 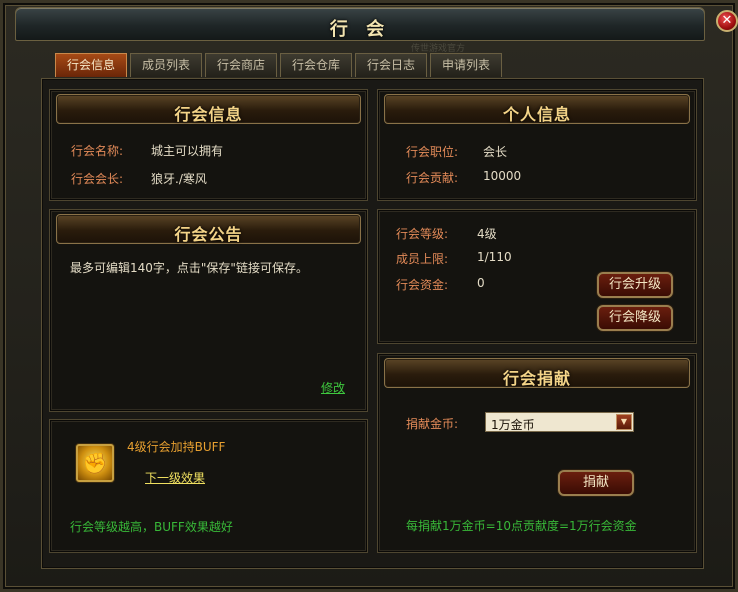 I want to click on edit-announcement-link: 修改, so click(x=333, y=387).